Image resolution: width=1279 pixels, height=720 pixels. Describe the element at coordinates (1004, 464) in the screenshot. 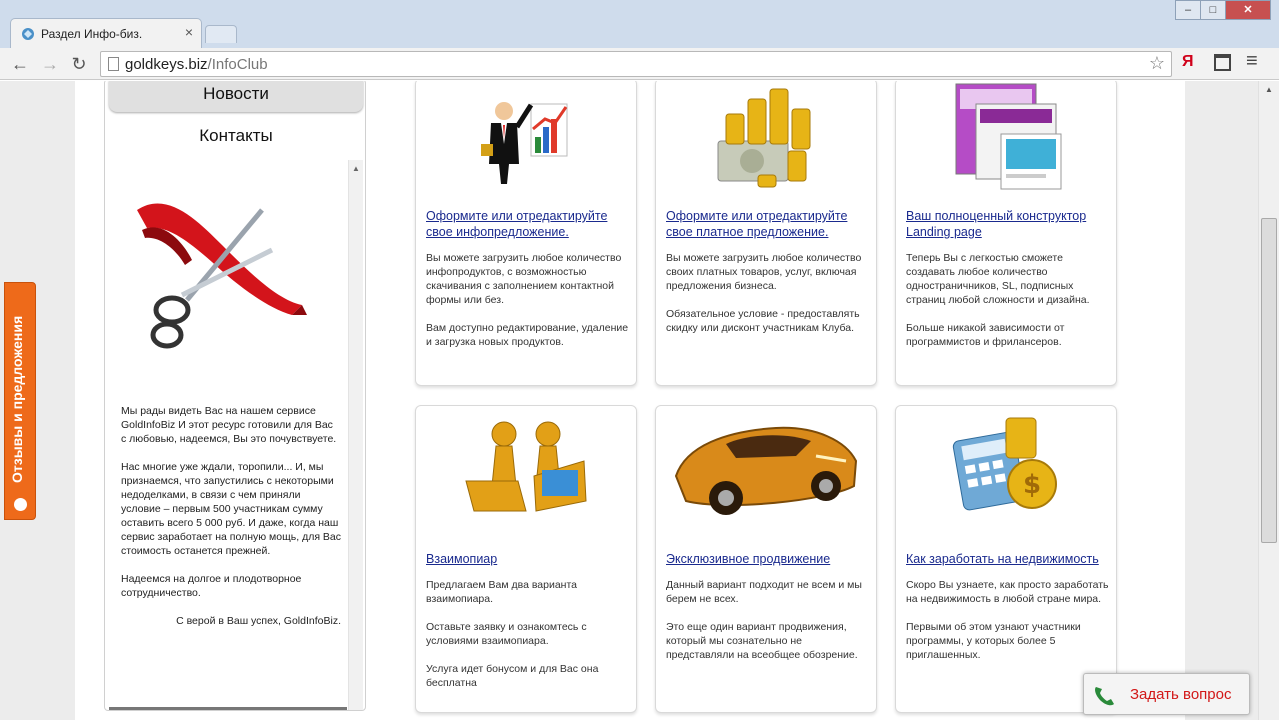

I see `calculator-coins-icon: $` at that location.